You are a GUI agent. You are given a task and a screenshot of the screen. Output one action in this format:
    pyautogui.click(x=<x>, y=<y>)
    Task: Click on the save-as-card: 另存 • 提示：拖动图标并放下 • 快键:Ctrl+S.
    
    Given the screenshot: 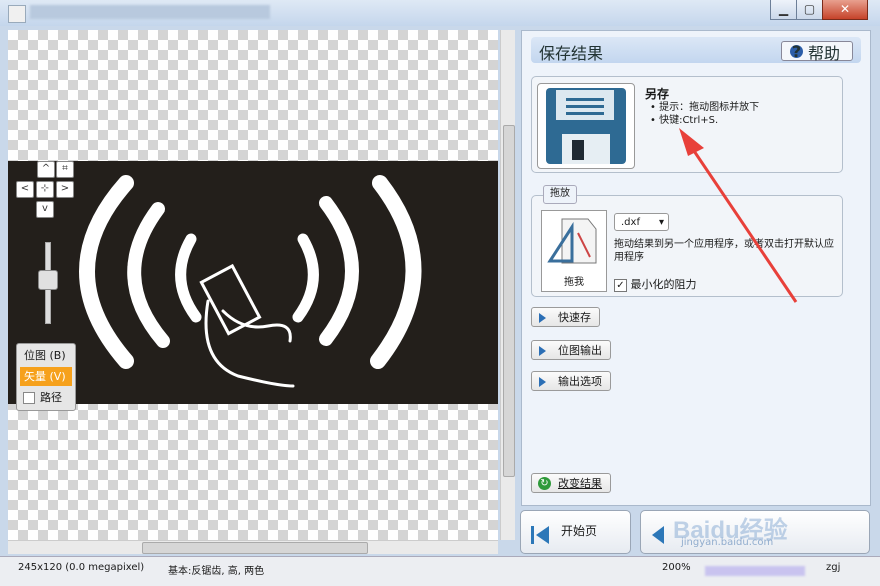 What is the action you would take?
    pyautogui.click(x=687, y=124)
    